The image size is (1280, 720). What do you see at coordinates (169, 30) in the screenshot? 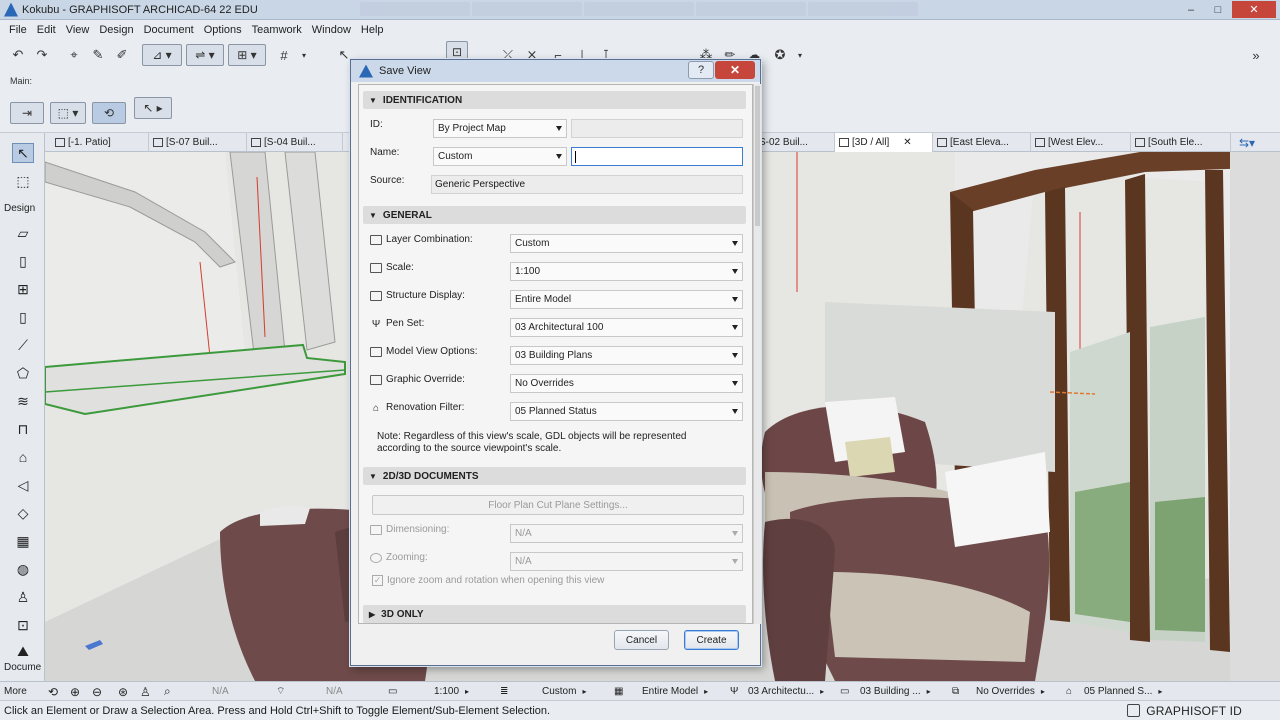
I see `menu-document: Document` at bounding box center [169, 30].